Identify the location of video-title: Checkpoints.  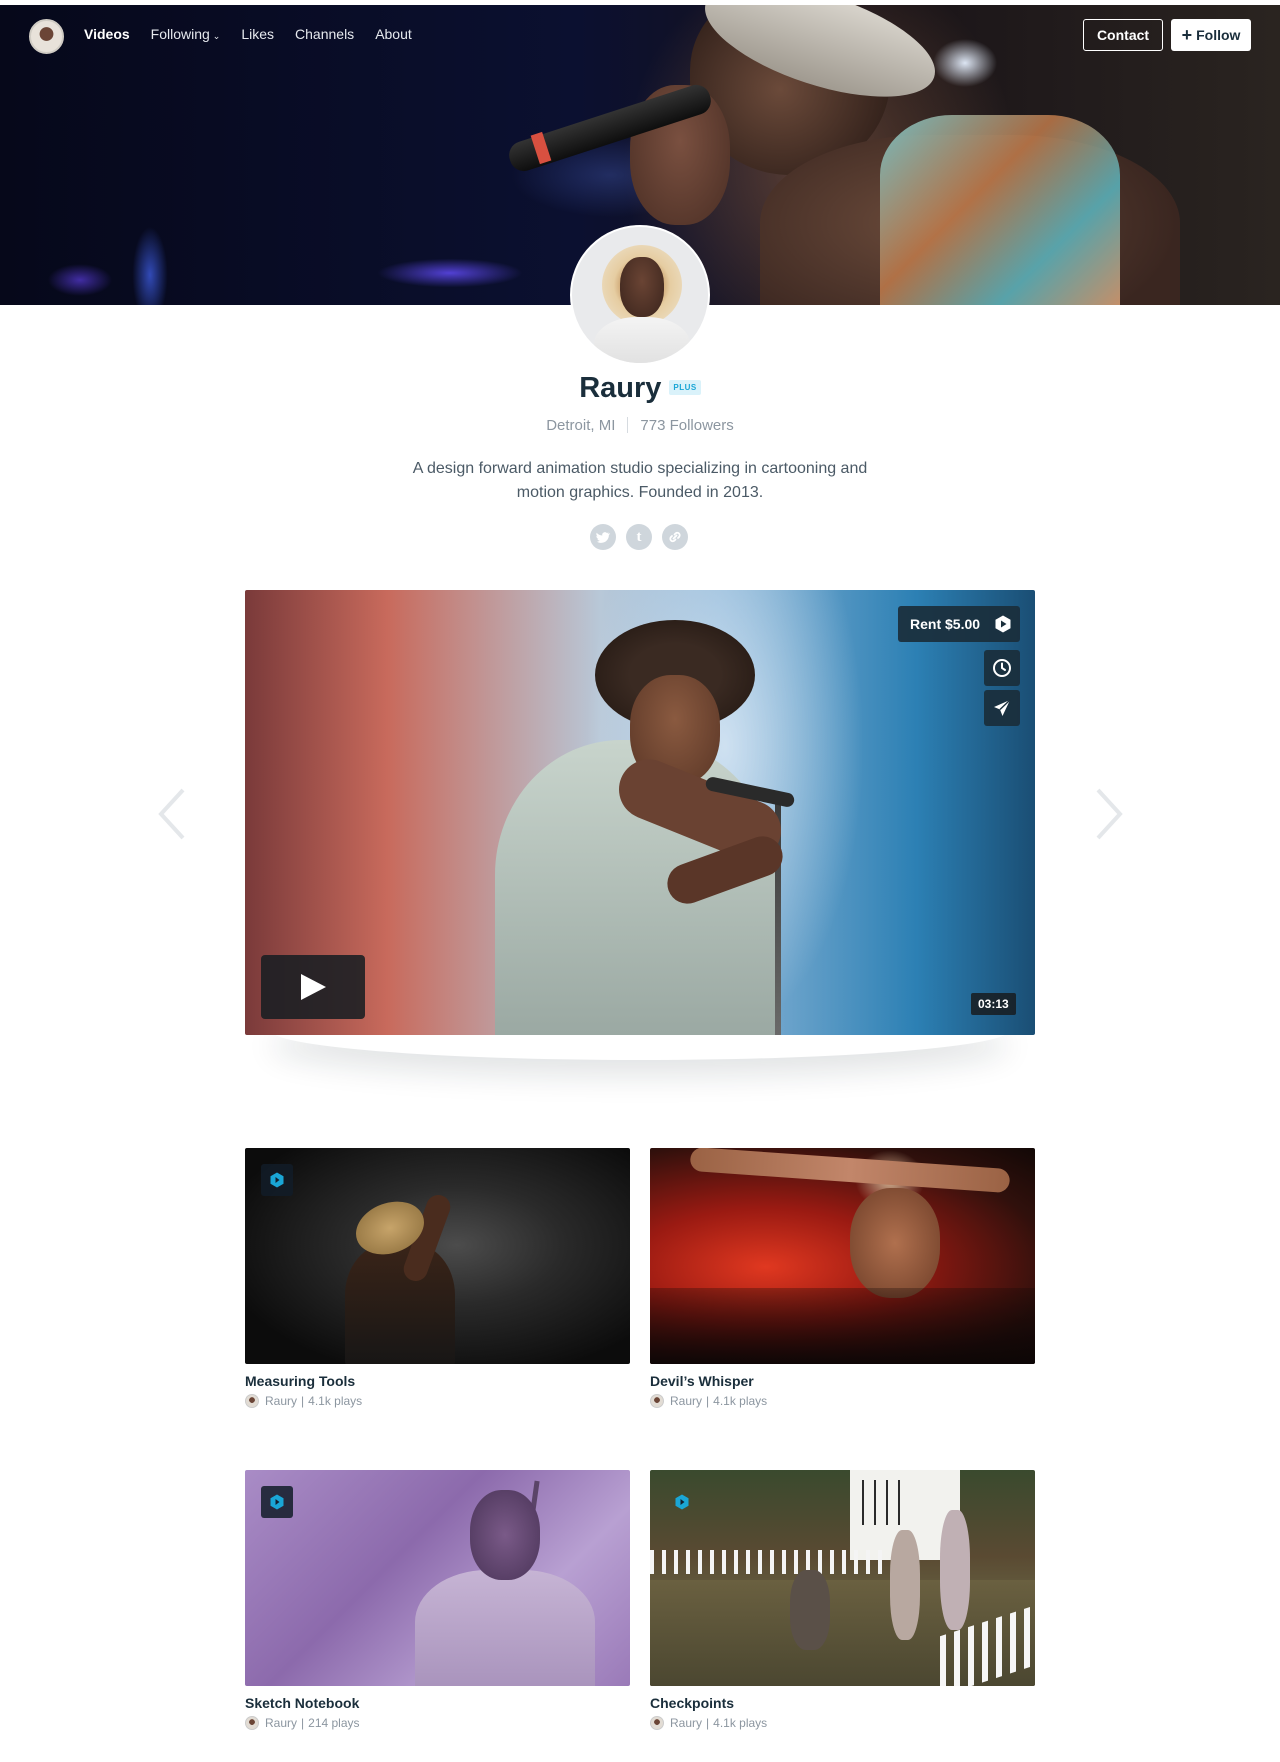
(842, 1703).